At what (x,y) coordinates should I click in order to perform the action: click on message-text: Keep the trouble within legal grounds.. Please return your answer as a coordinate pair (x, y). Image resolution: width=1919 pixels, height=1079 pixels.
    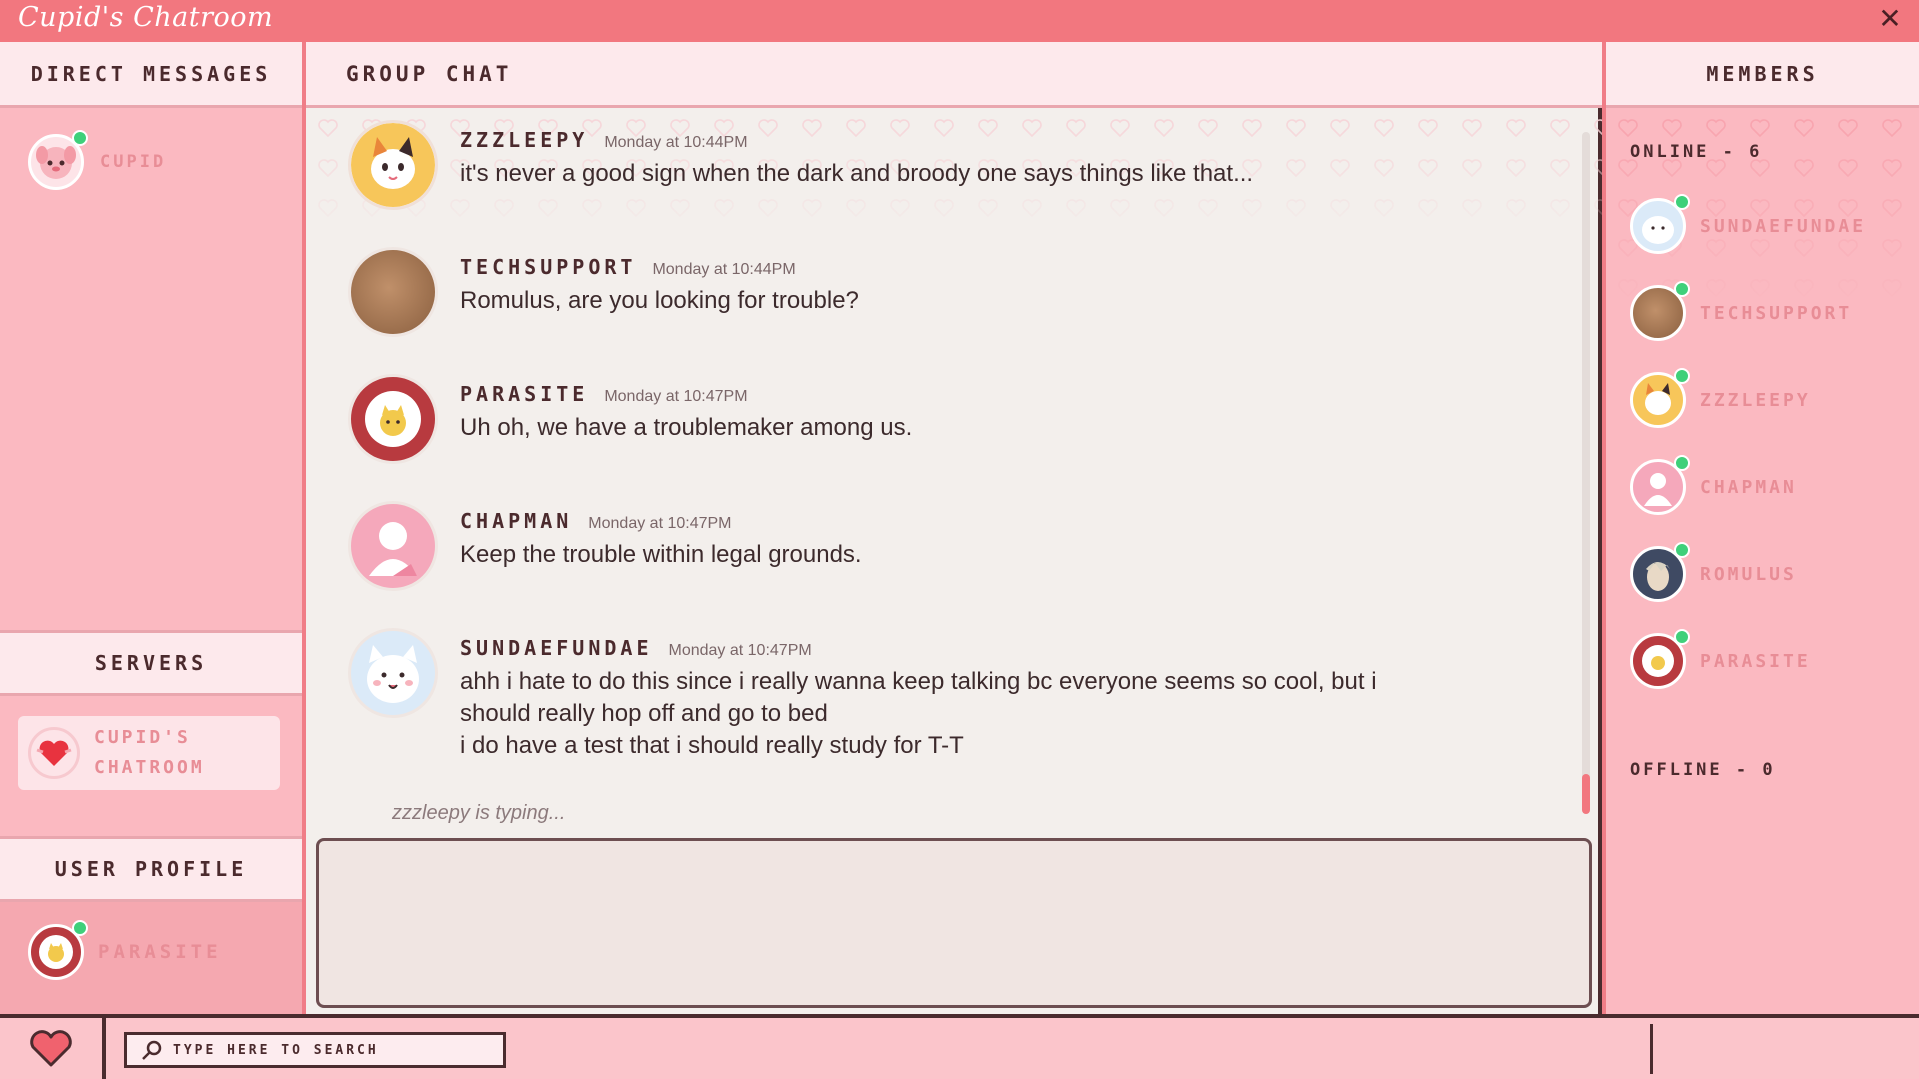
    Looking at the image, I should click on (661, 554).